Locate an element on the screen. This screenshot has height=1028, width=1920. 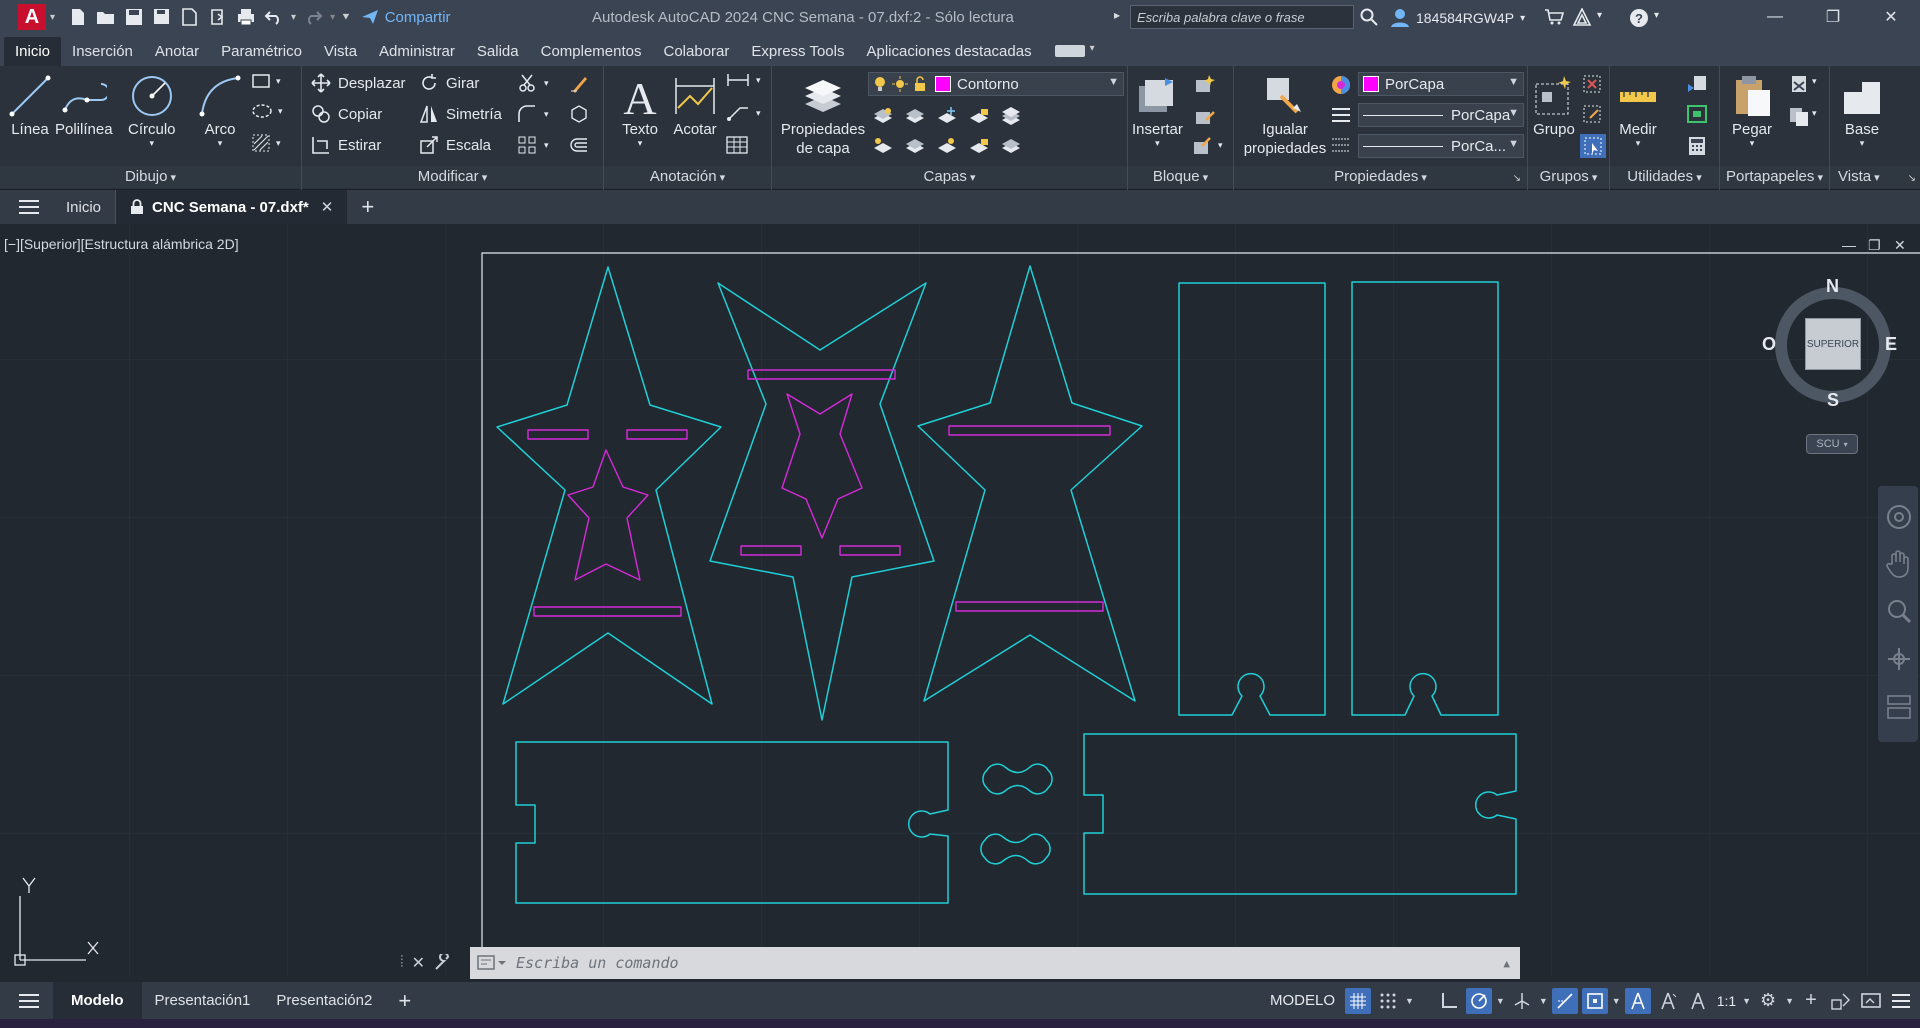
layer-freeze-icon is located at coordinates (947, 116).